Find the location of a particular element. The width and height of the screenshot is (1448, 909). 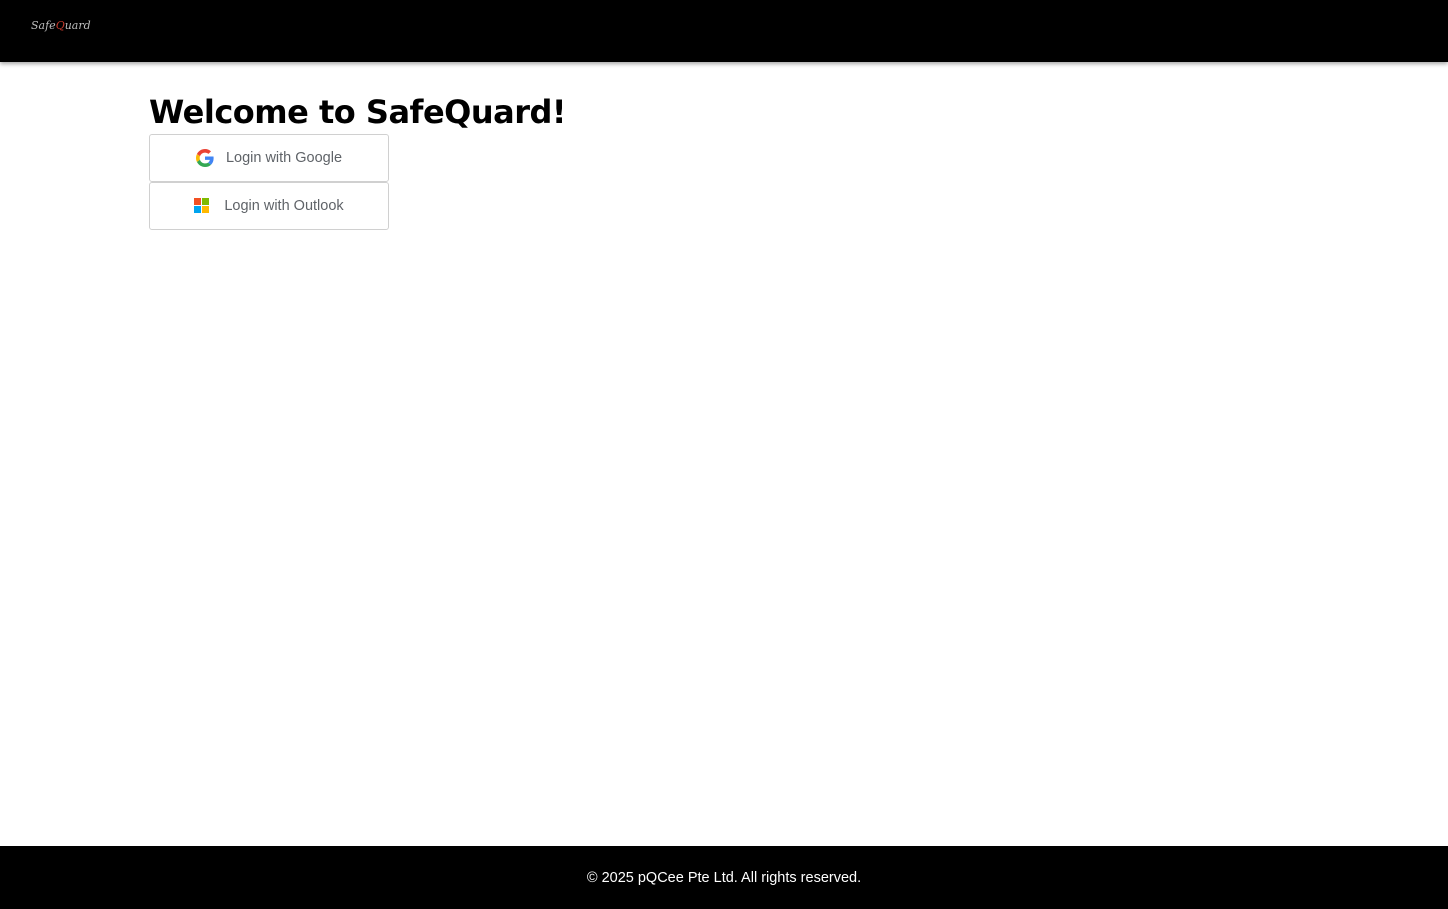

login-google-label: Login with Google is located at coordinates (284, 158).